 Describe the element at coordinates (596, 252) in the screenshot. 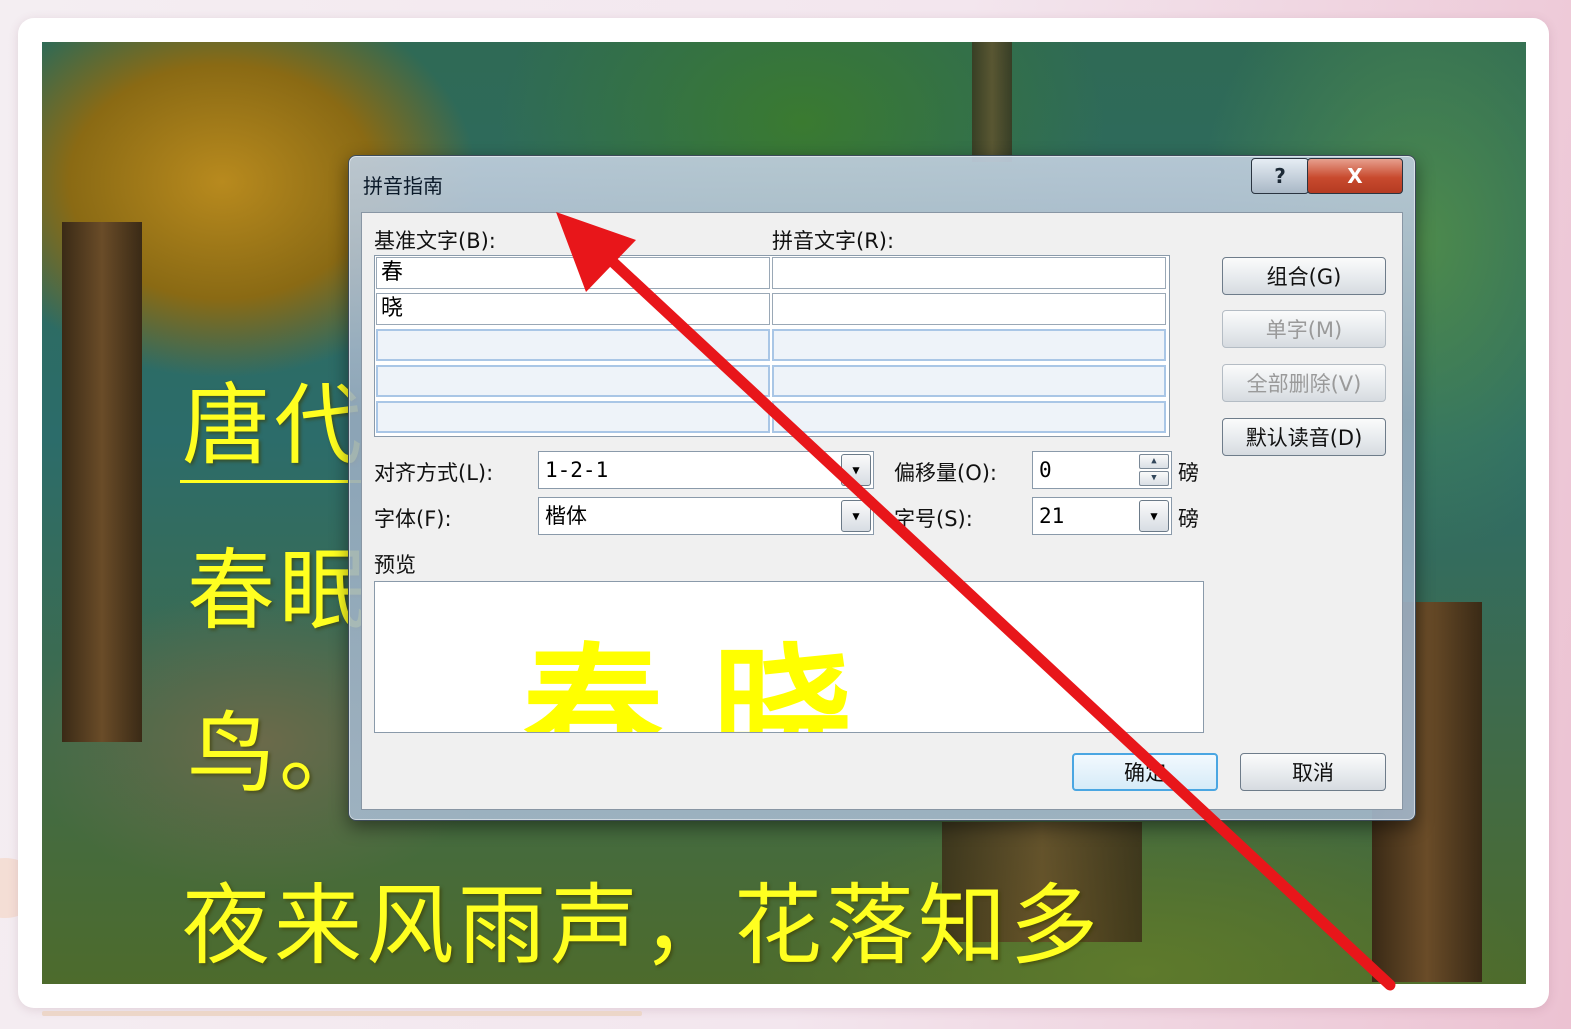

I see `annotation-arrow-head` at that location.